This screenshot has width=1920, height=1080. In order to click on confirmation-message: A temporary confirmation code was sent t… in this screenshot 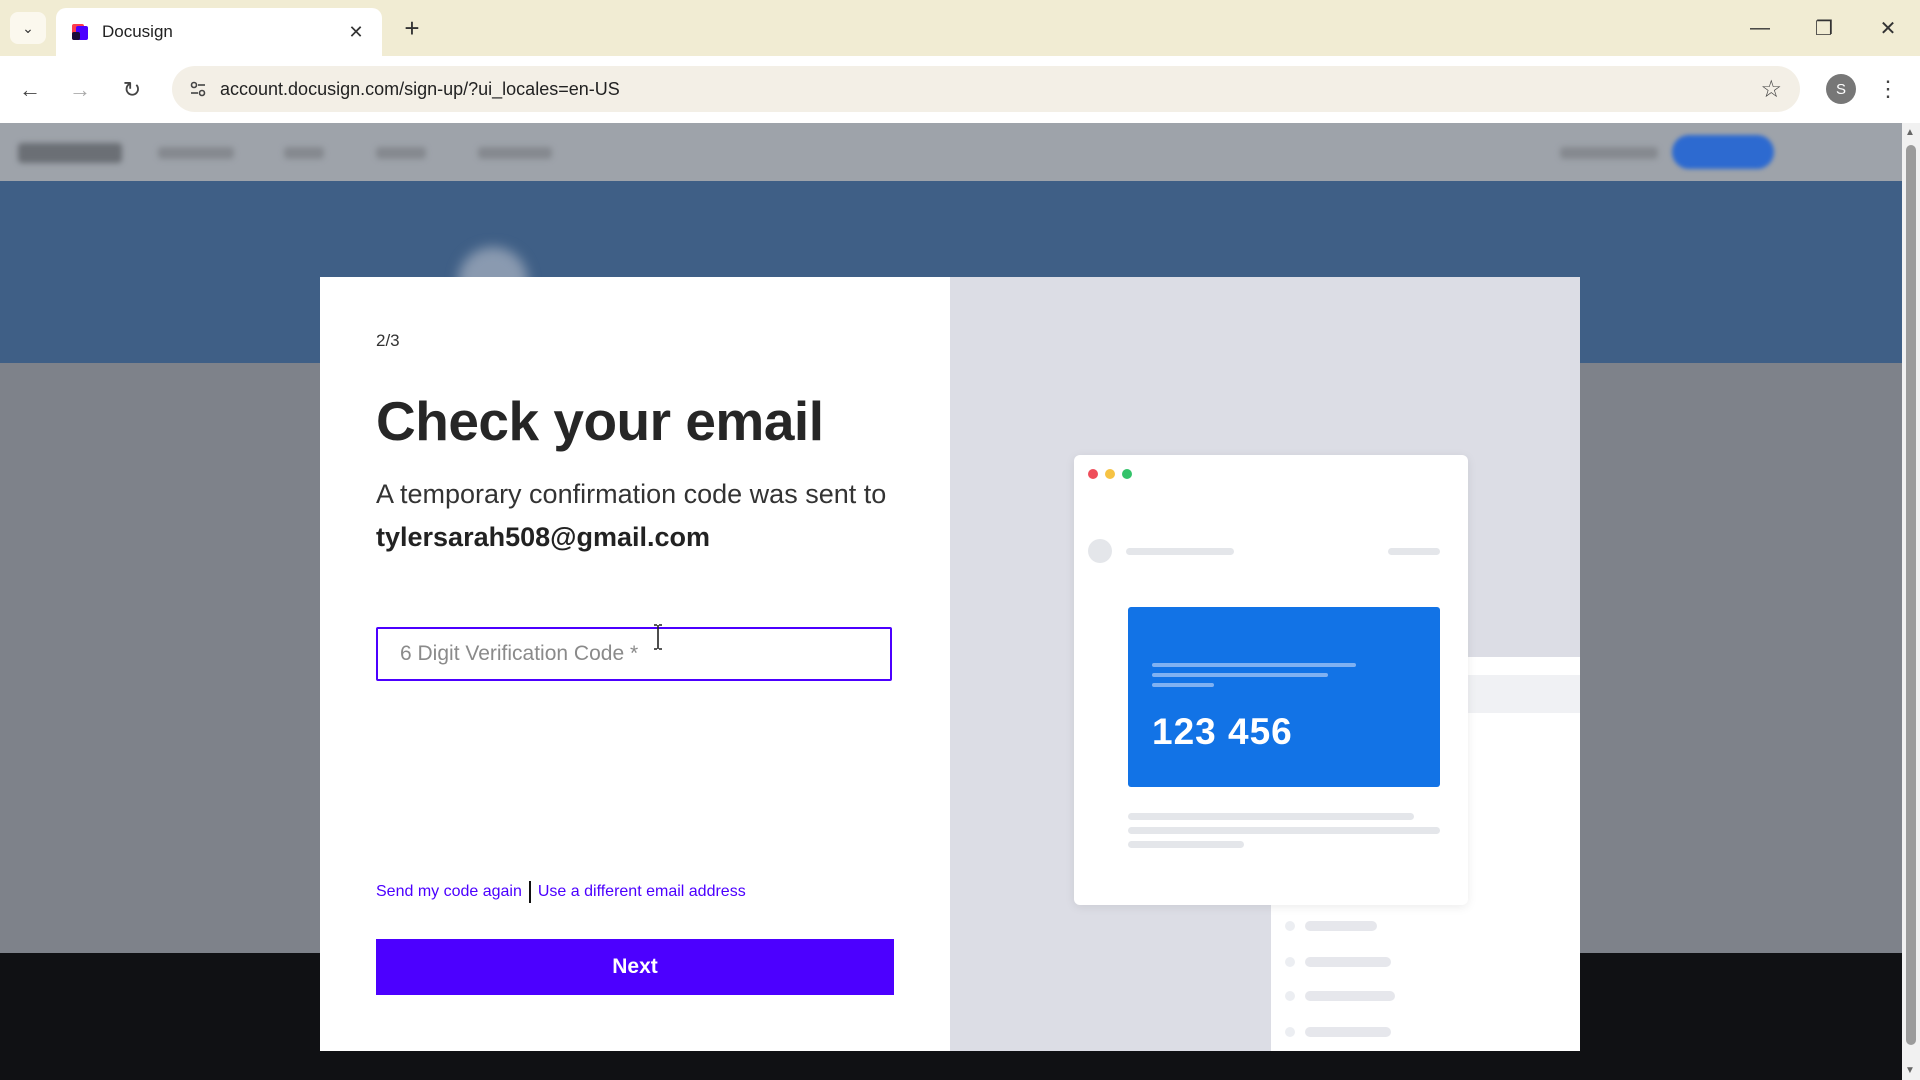, I will do `click(636, 516)`.